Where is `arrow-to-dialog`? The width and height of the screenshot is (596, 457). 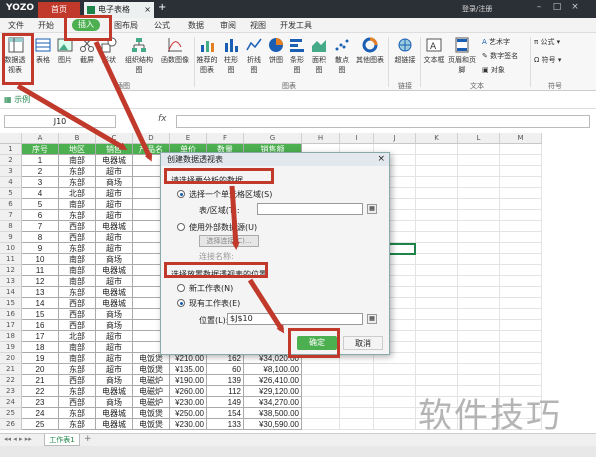 arrow-to-dialog is located at coordinates (72, 117).